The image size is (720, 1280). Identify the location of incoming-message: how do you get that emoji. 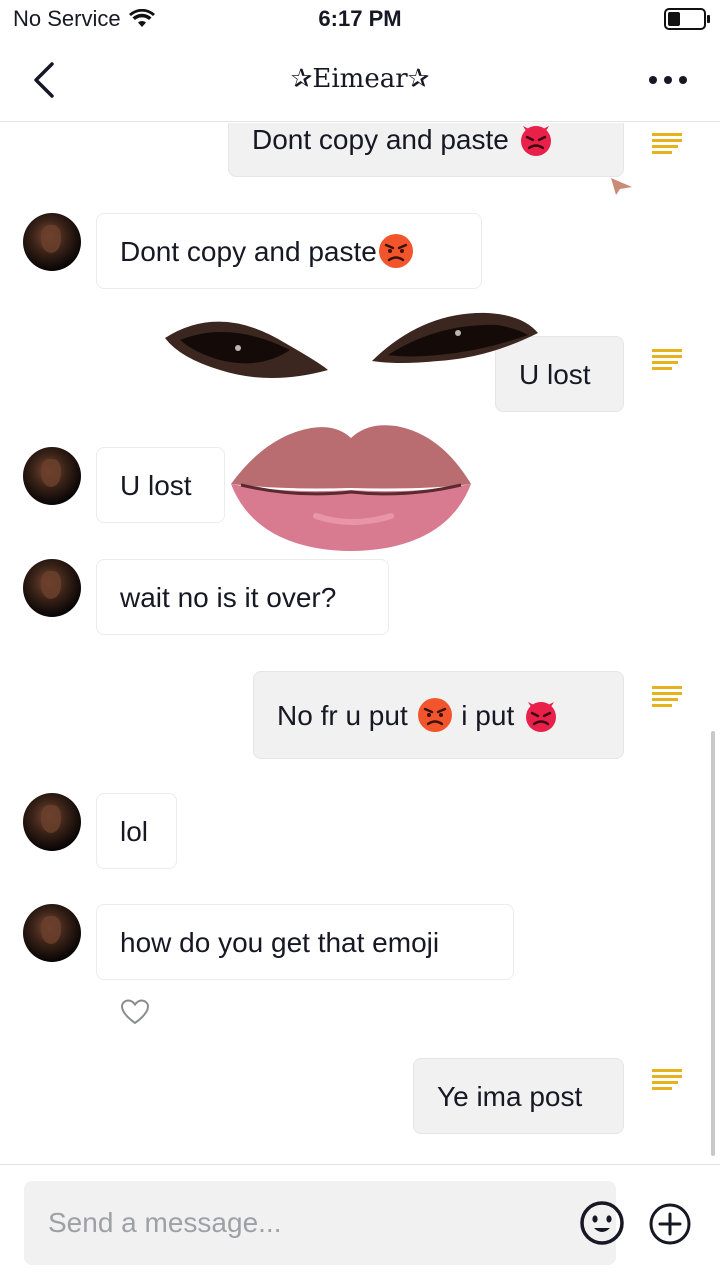
(305, 942).